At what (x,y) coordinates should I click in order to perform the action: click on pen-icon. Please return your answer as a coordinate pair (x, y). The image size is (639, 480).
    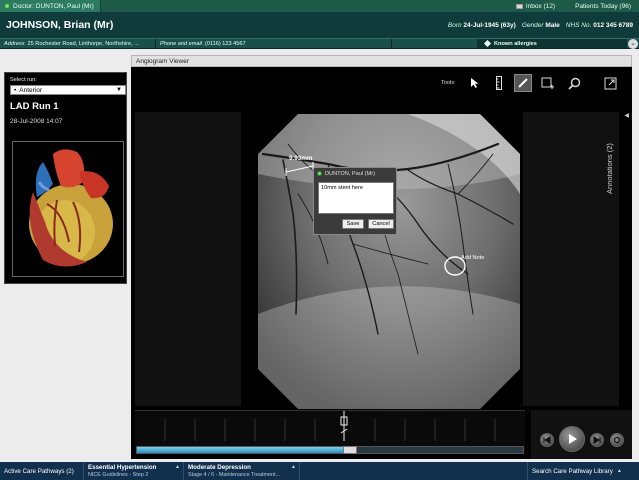
    Looking at the image, I should click on (523, 83).